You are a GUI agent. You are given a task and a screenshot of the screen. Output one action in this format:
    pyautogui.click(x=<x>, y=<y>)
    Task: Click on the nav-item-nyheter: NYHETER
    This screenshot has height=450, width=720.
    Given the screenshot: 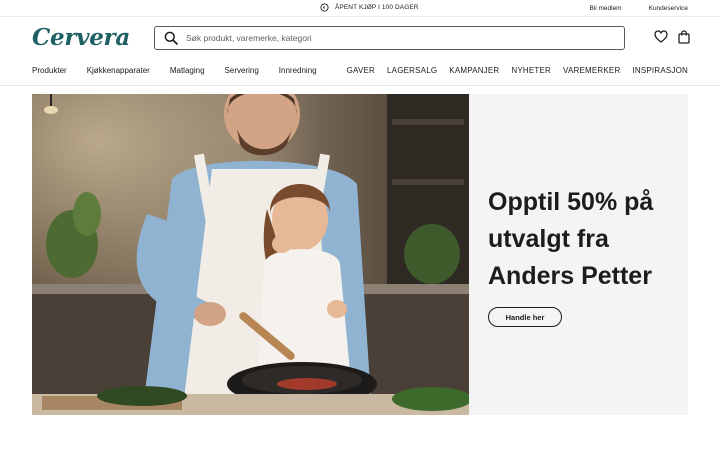 What is the action you would take?
    pyautogui.click(x=531, y=70)
    